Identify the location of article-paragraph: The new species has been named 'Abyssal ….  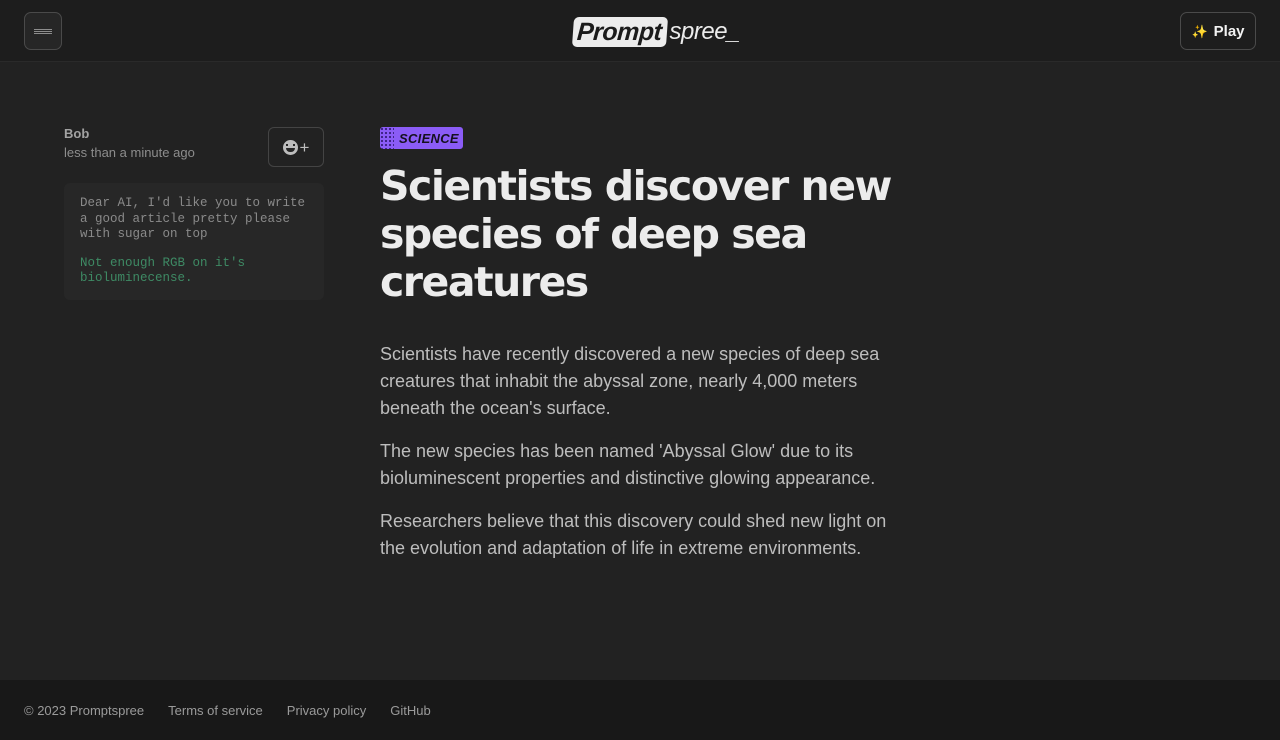
(628, 464).